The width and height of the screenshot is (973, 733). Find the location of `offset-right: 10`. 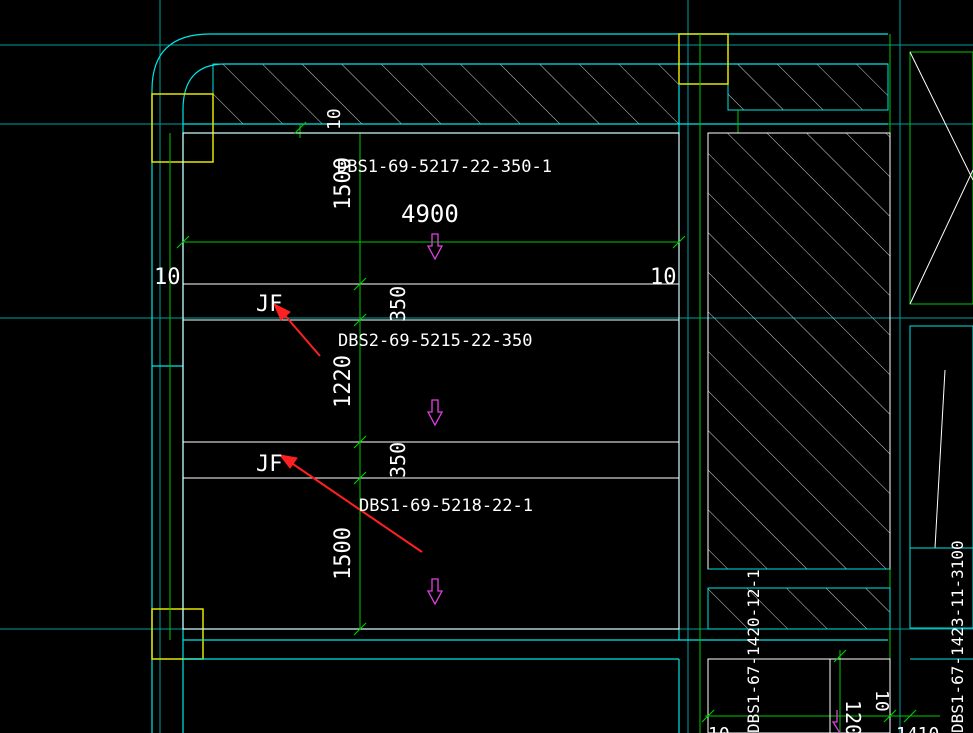

offset-right: 10 is located at coordinates (663, 277).